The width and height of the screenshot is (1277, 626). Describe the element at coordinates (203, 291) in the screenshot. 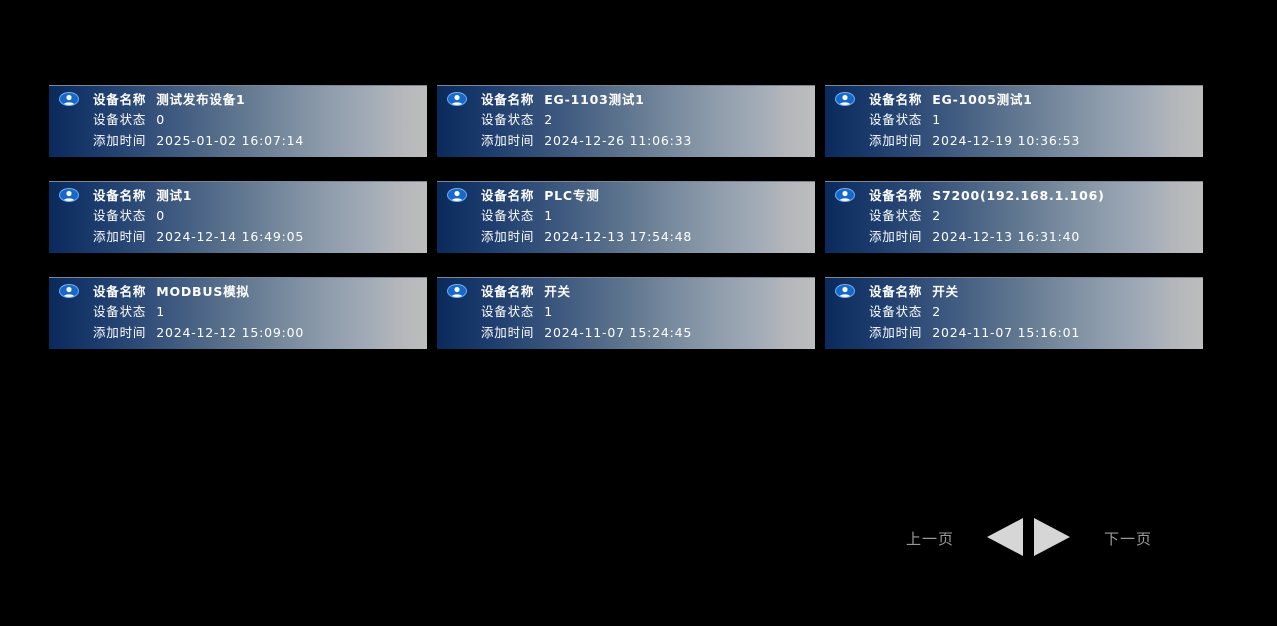

I see `device-name-value: MODBUS模拟` at that location.